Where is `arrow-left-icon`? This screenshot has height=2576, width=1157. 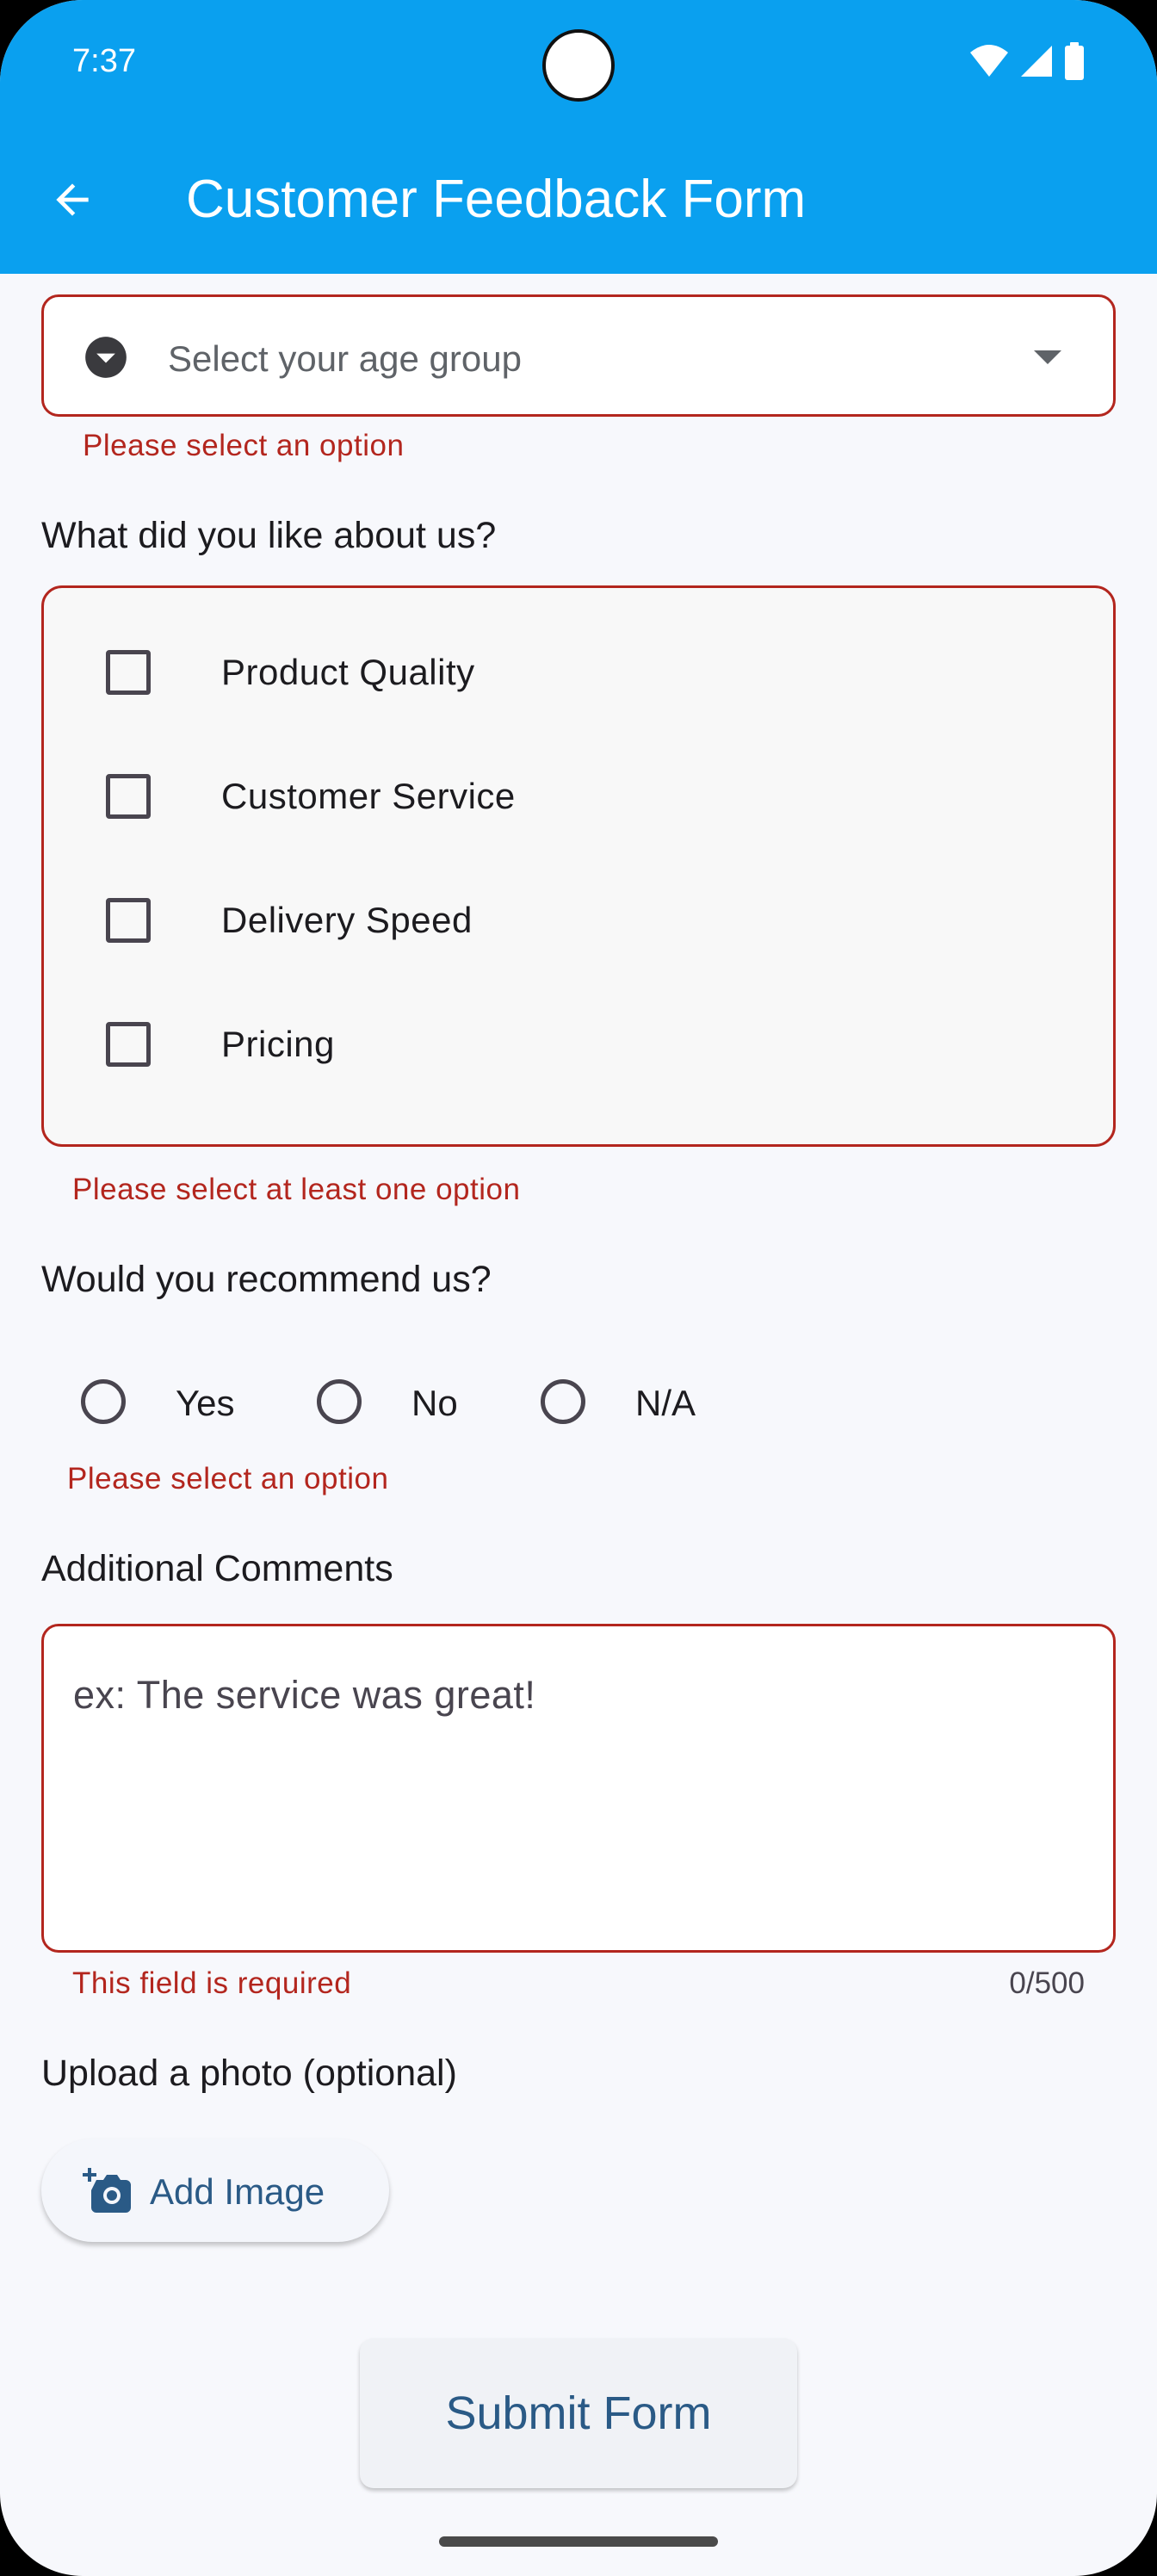
arrow-left-icon is located at coordinates (72, 199).